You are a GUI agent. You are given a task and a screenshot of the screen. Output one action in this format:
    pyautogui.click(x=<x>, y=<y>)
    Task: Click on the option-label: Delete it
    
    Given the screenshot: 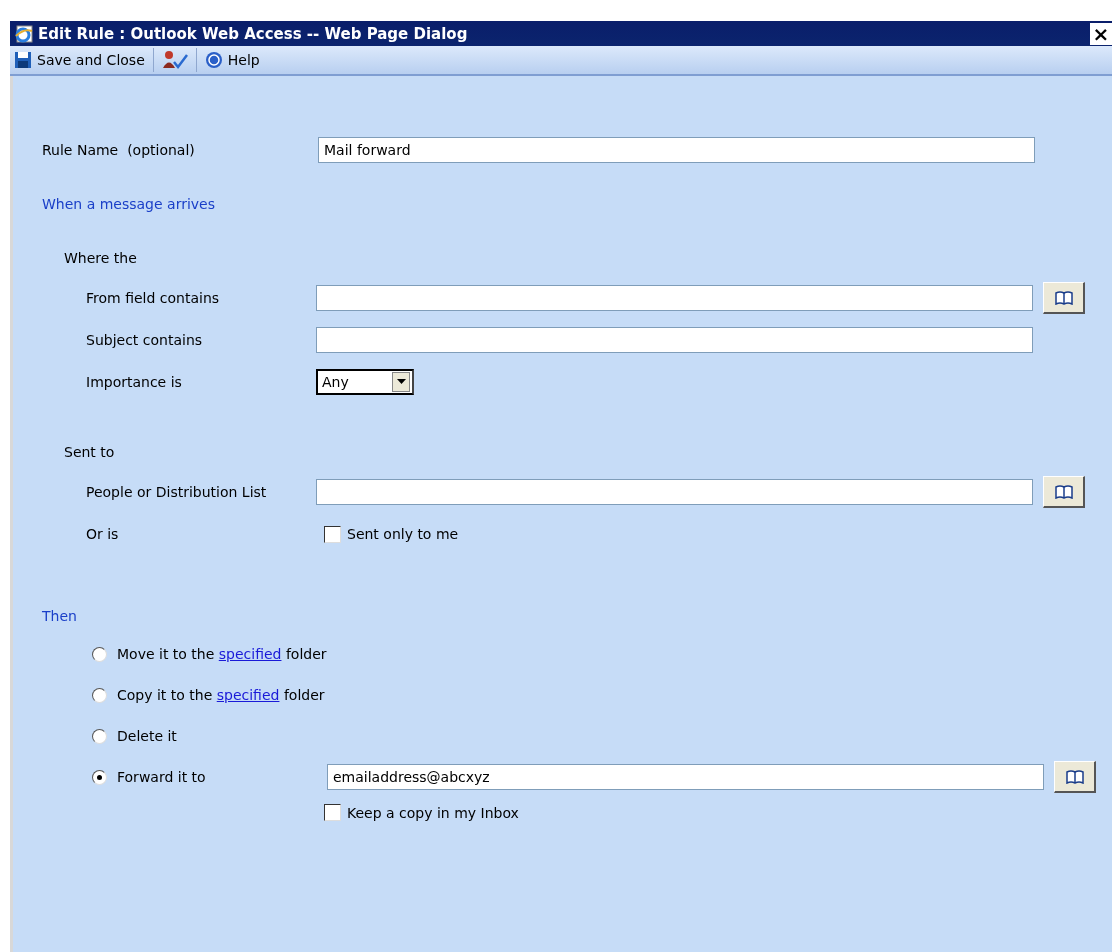 What is the action you would take?
    pyautogui.click(x=147, y=736)
    